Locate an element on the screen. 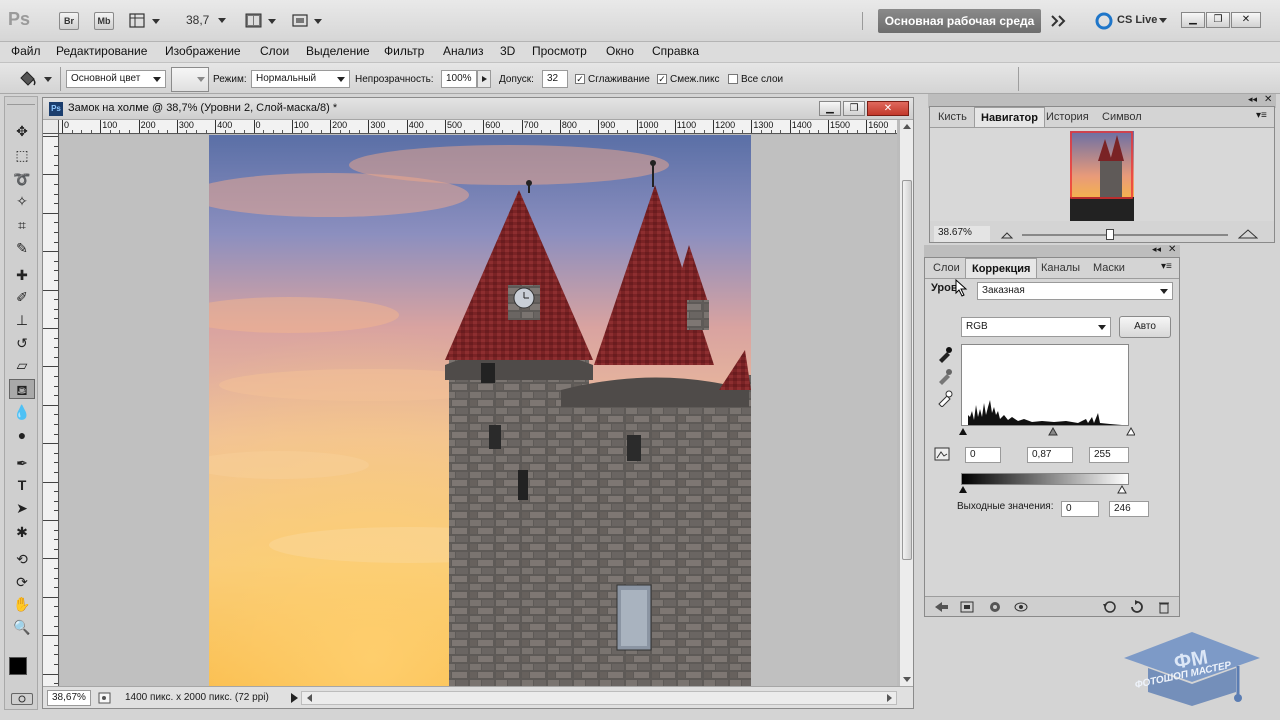 The width and height of the screenshot is (1280, 720). visibility-eye-icon is located at coordinates (1021, 607).